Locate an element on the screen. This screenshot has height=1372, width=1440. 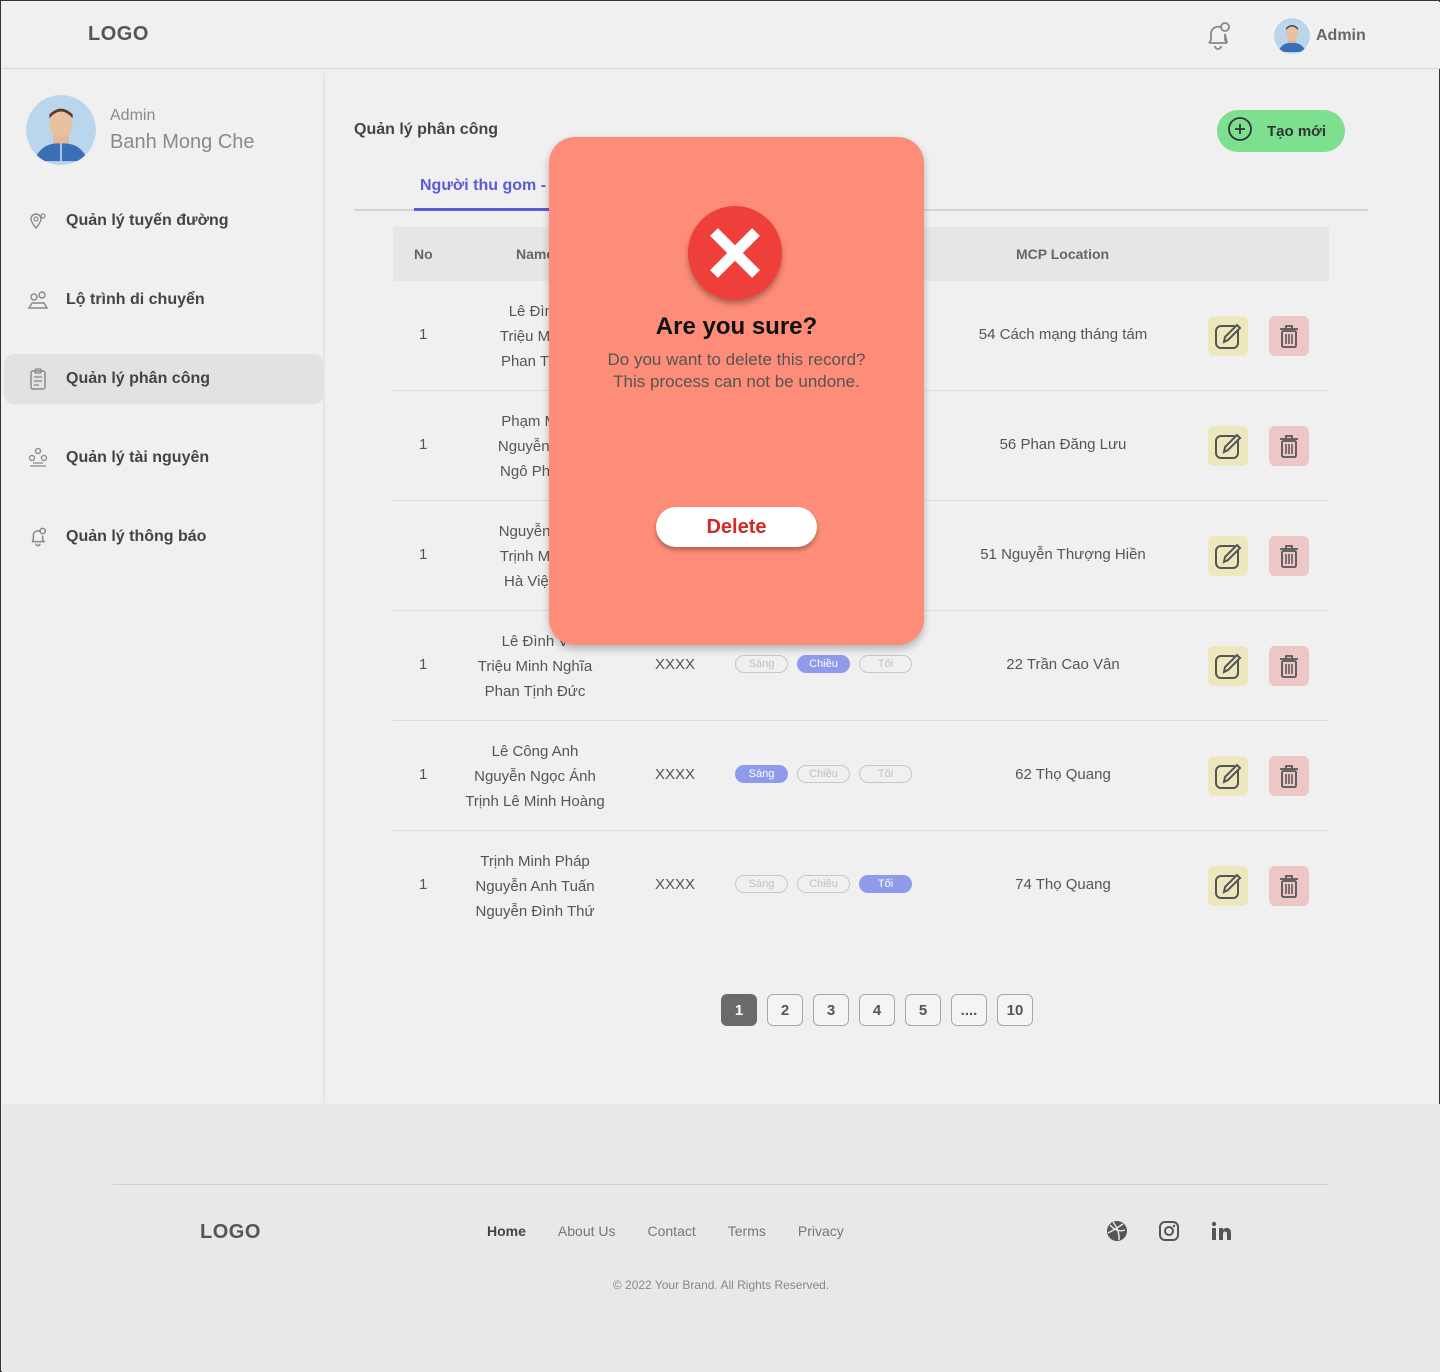
profile-name: Banh Mong Che is located at coordinates (182, 141).